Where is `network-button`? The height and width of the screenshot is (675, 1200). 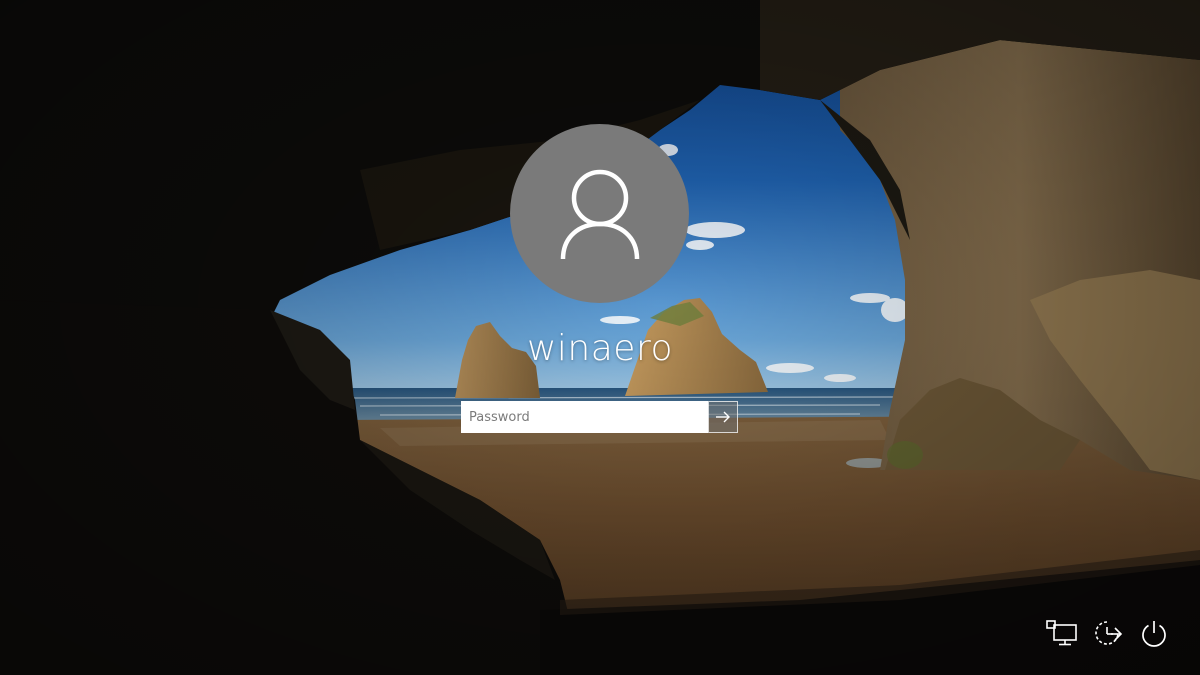 network-button is located at coordinates (1062, 633).